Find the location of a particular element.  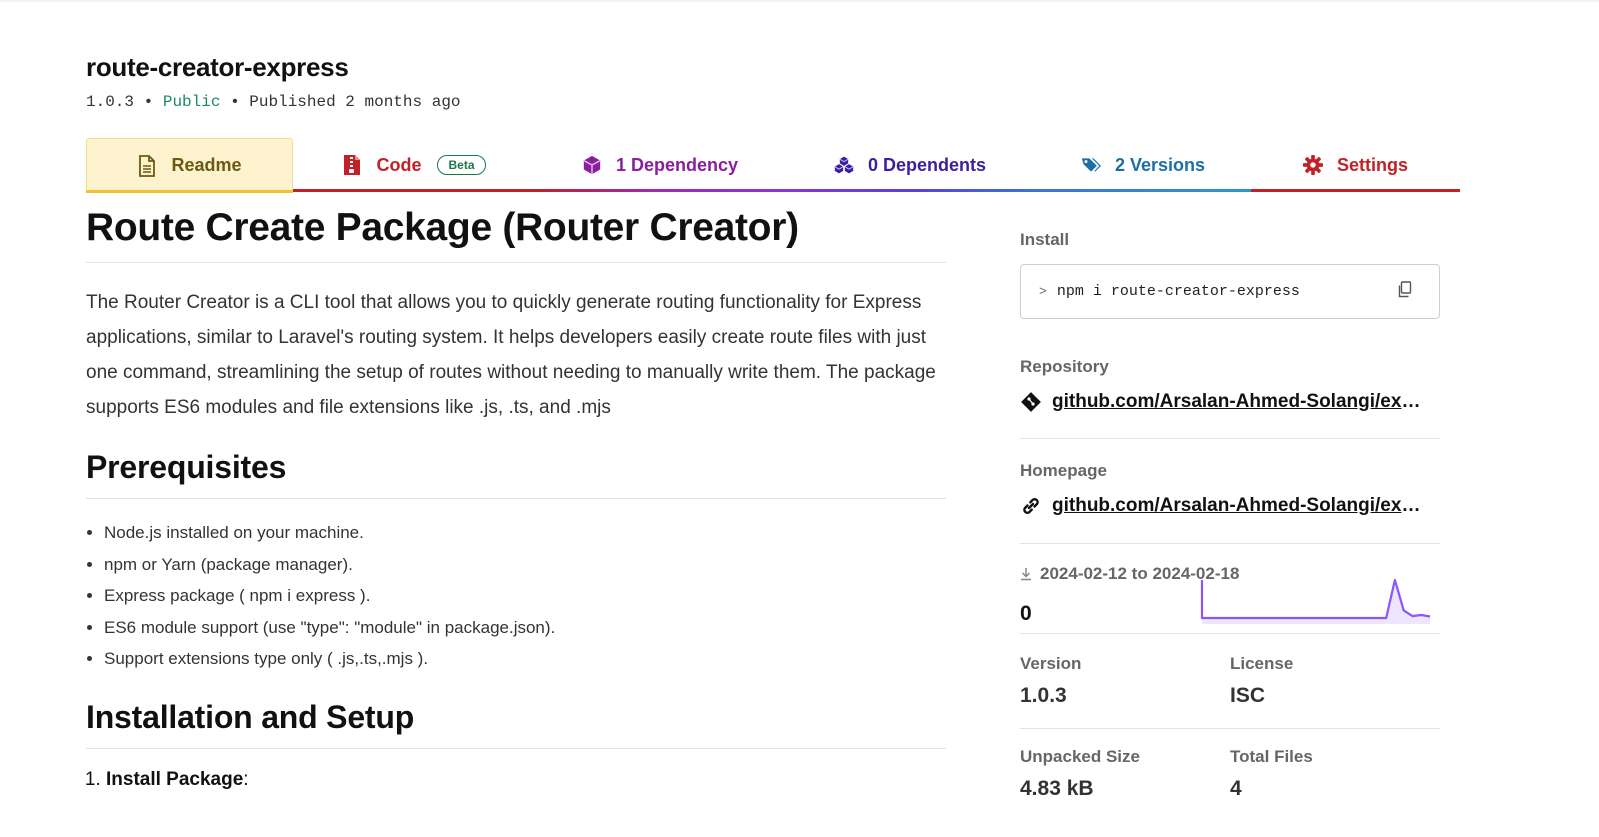

tab-label: Code is located at coordinates (399, 164).